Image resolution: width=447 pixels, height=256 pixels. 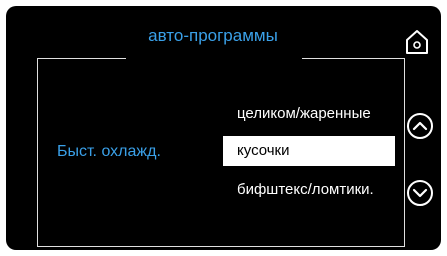 What do you see at coordinates (214, 58) in the screenshot?
I see `title-gap` at bounding box center [214, 58].